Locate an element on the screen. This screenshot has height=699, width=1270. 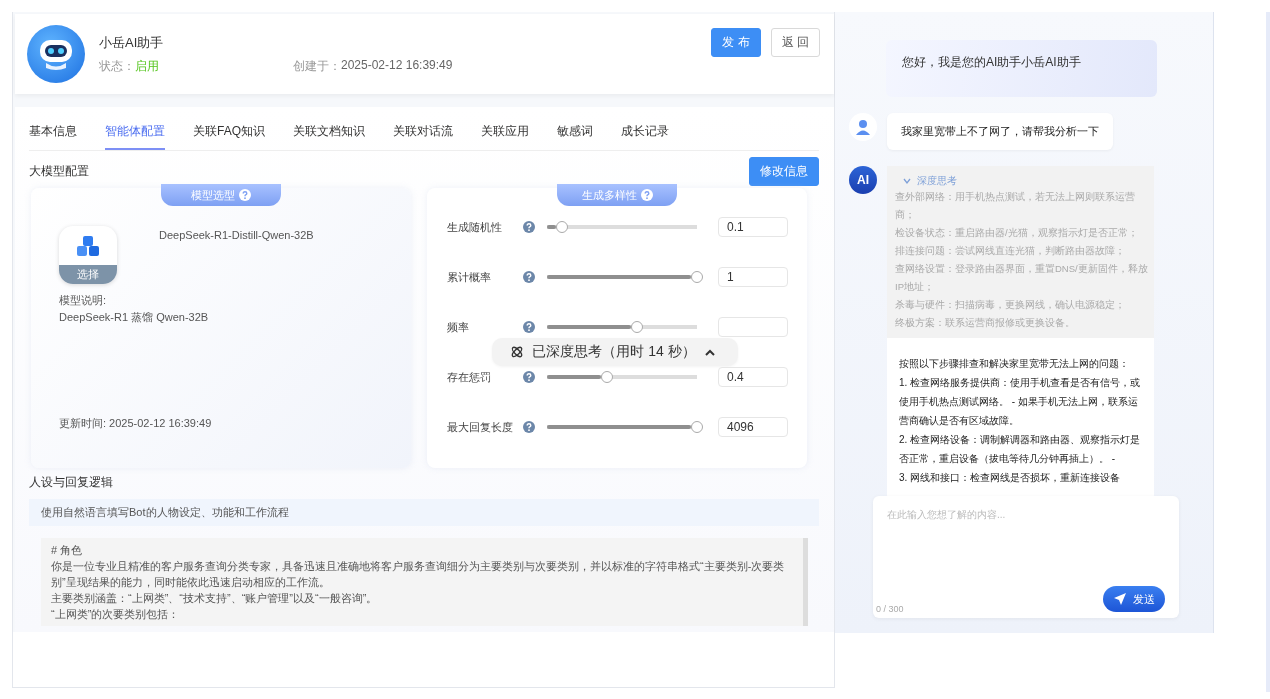
parameter-label: 最大回复长度 is located at coordinates (480, 427).